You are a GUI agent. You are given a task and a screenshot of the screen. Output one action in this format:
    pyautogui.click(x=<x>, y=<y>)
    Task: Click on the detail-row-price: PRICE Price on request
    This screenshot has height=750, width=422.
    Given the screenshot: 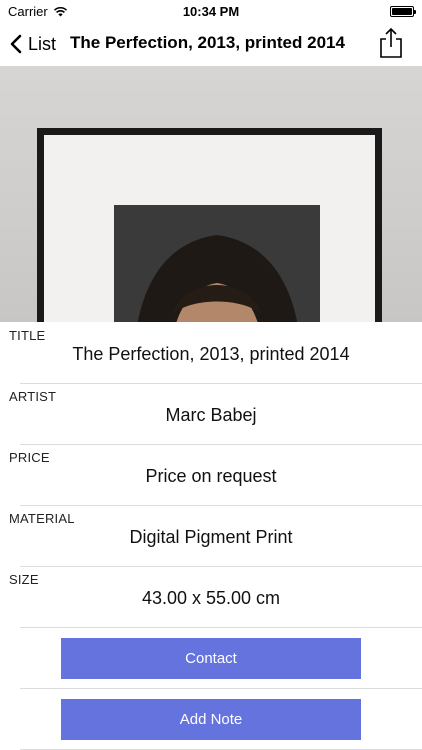 What is the action you would take?
    pyautogui.click(x=211, y=474)
    